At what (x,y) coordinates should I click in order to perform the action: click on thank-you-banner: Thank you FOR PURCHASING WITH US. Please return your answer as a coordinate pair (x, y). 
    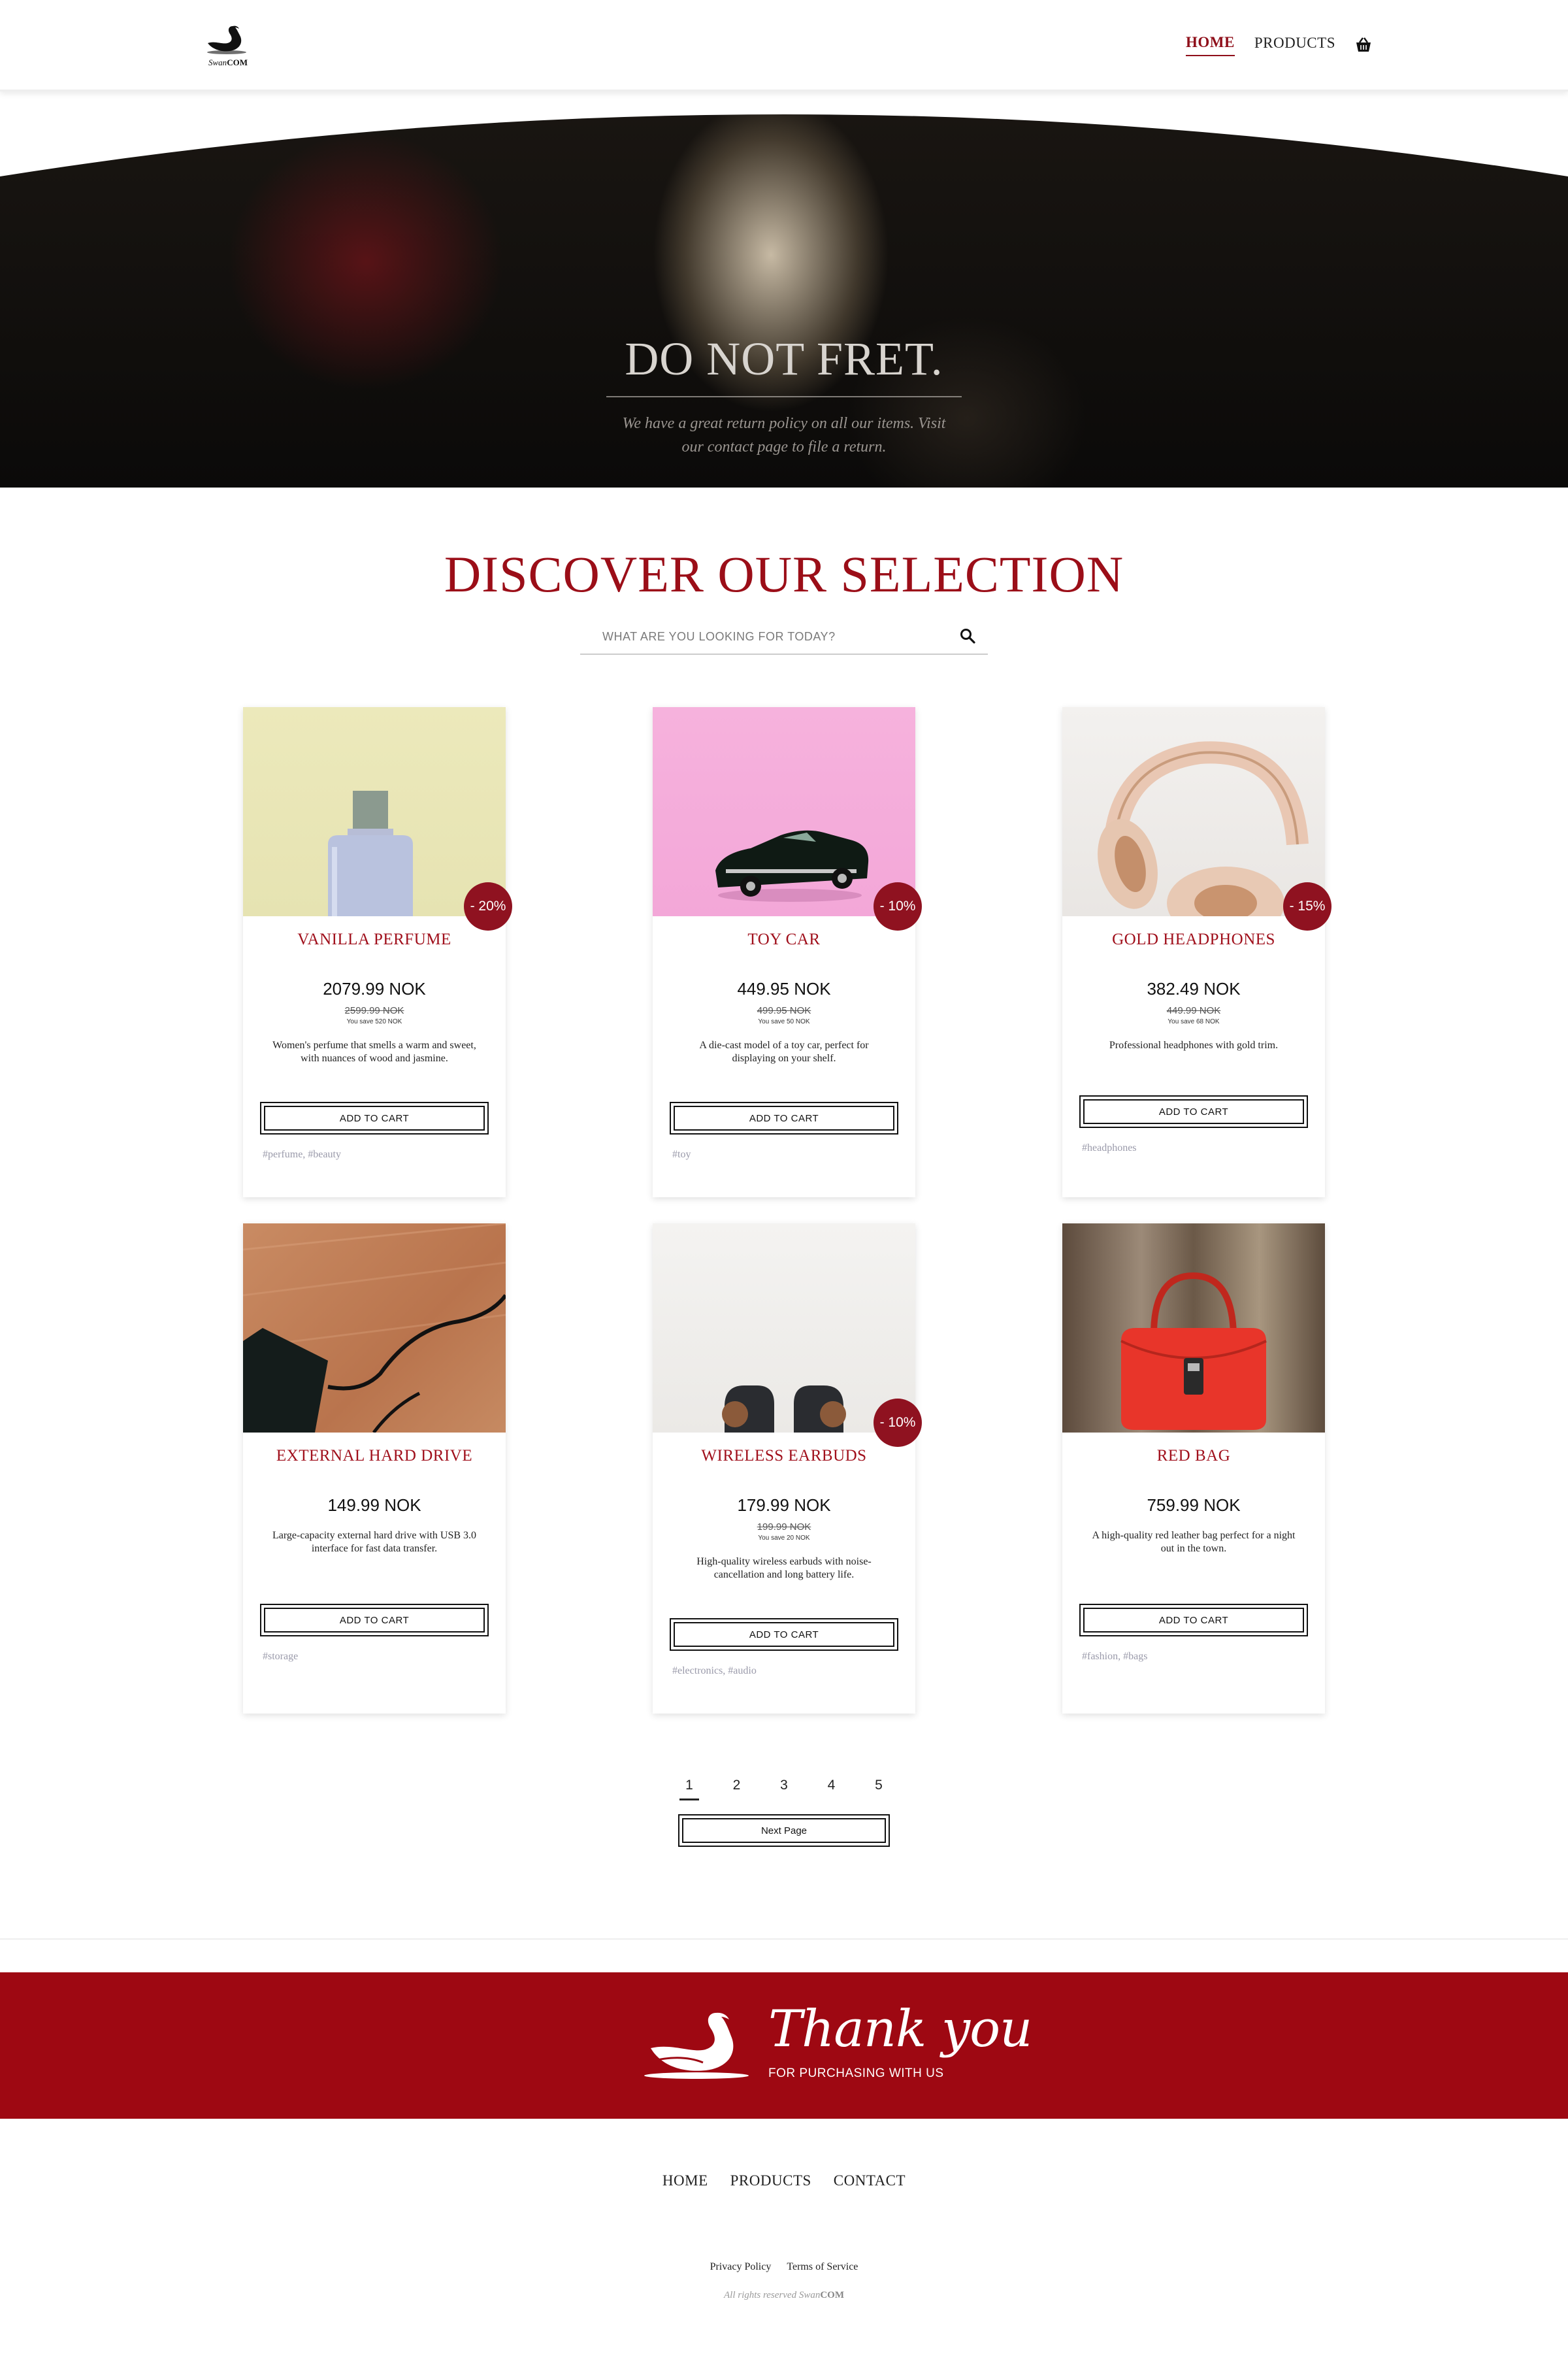
    Looking at the image, I should click on (784, 2045).